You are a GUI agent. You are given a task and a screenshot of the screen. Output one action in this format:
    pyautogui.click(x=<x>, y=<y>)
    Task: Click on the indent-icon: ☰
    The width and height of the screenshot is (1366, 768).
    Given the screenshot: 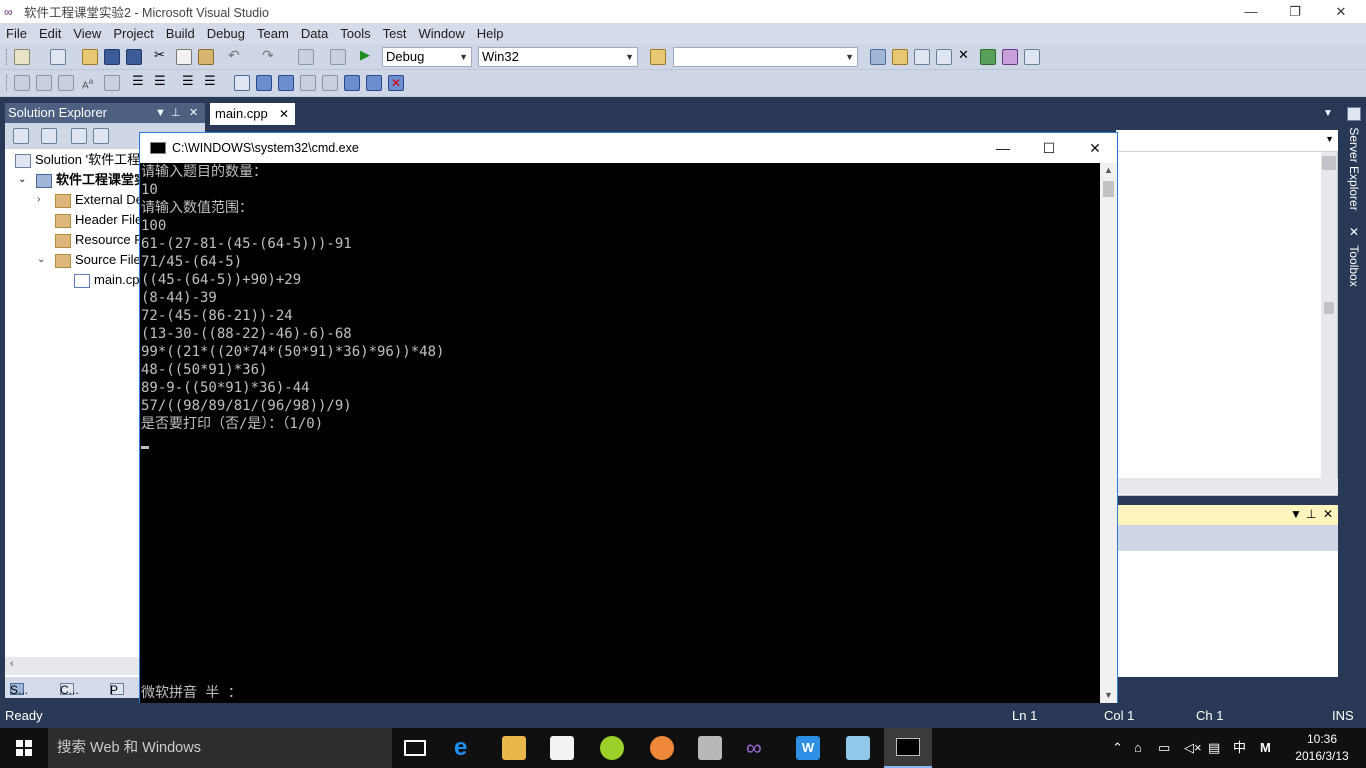 What is the action you would take?
    pyautogui.click(x=162, y=81)
    